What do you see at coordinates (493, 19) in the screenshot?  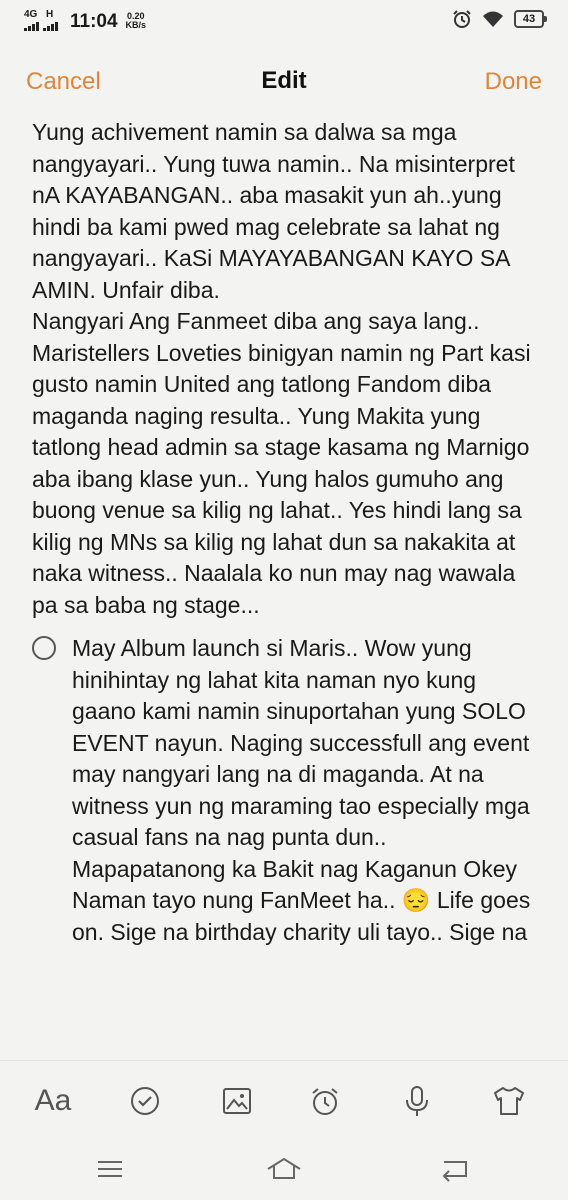 I see `wifi-icon` at bounding box center [493, 19].